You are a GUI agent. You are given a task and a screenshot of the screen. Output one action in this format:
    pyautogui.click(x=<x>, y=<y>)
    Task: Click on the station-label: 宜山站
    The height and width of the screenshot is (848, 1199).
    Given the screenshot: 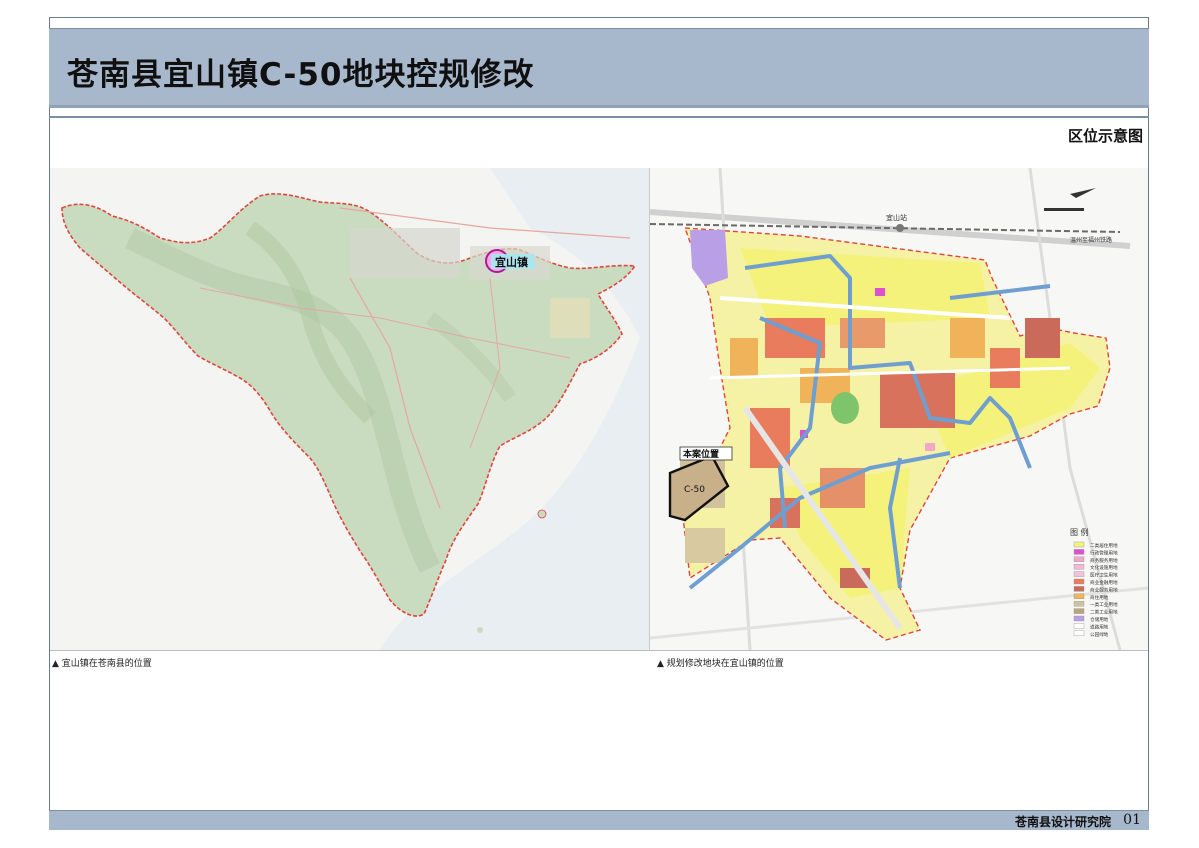 What is the action you would take?
    pyautogui.click(x=896, y=217)
    